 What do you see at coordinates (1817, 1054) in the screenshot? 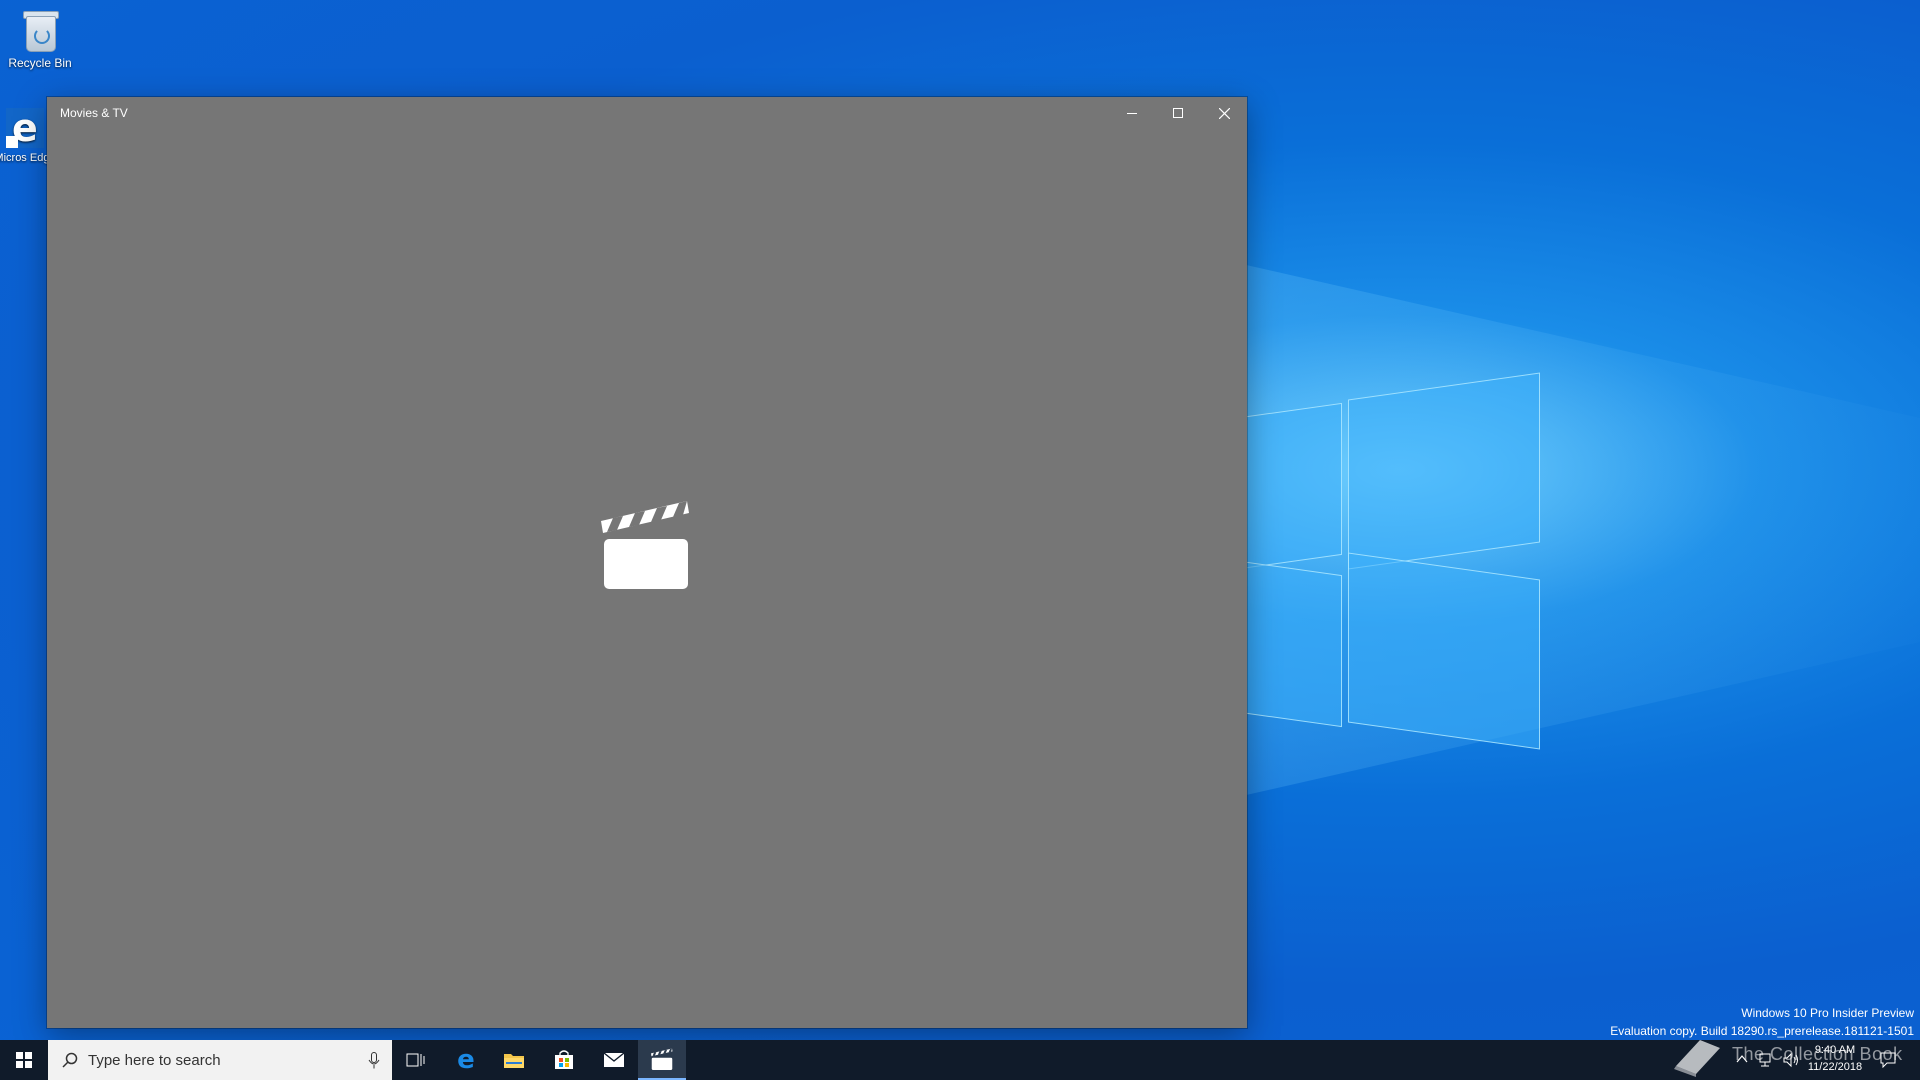
I see `overlay-brand-text: The Collection Book` at bounding box center [1817, 1054].